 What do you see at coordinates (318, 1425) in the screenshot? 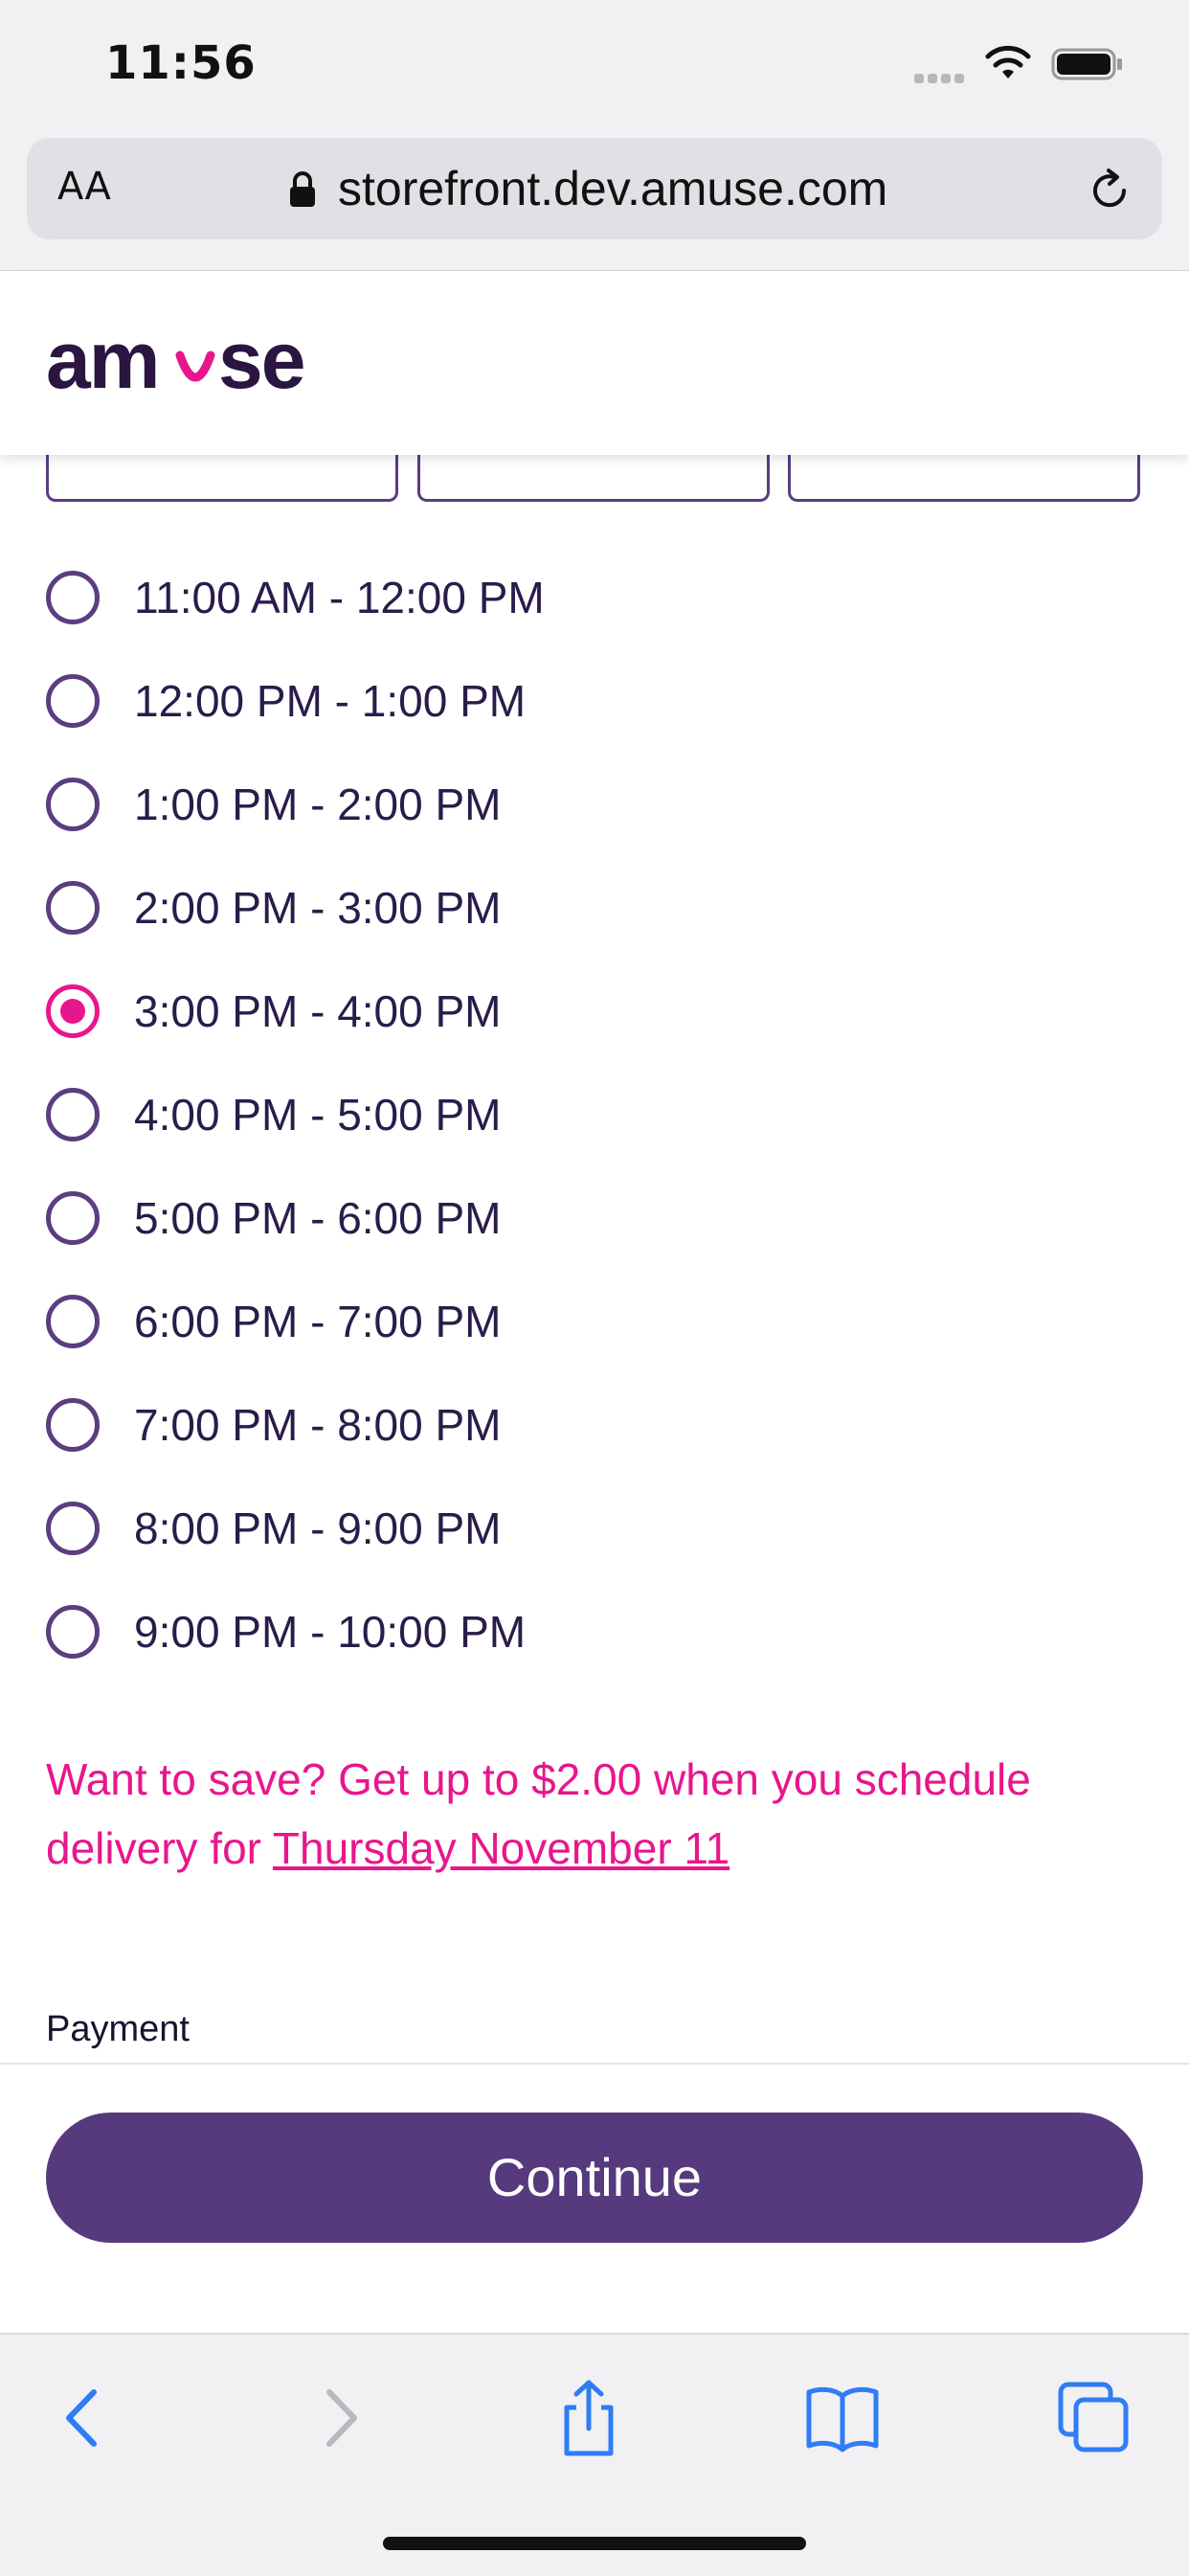
I see `time-slot-label: 7:00 PM - 8:00 PM` at bounding box center [318, 1425].